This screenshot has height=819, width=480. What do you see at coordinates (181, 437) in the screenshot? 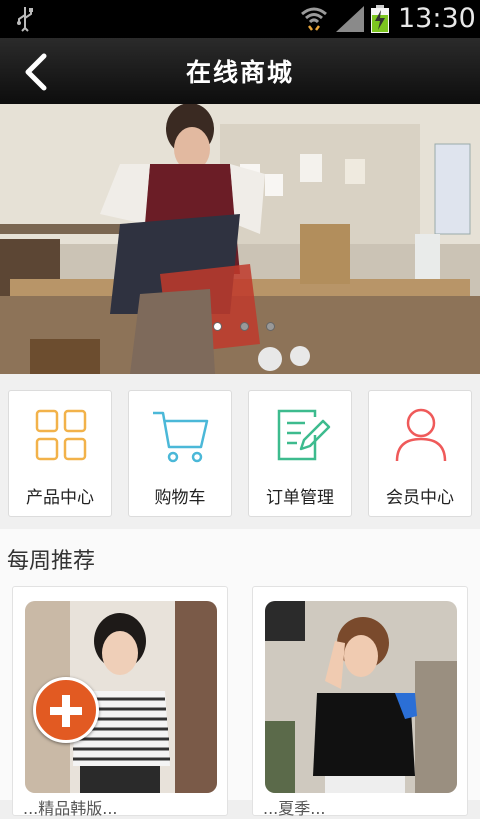
I see `cart-icon` at bounding box center [181, 437].